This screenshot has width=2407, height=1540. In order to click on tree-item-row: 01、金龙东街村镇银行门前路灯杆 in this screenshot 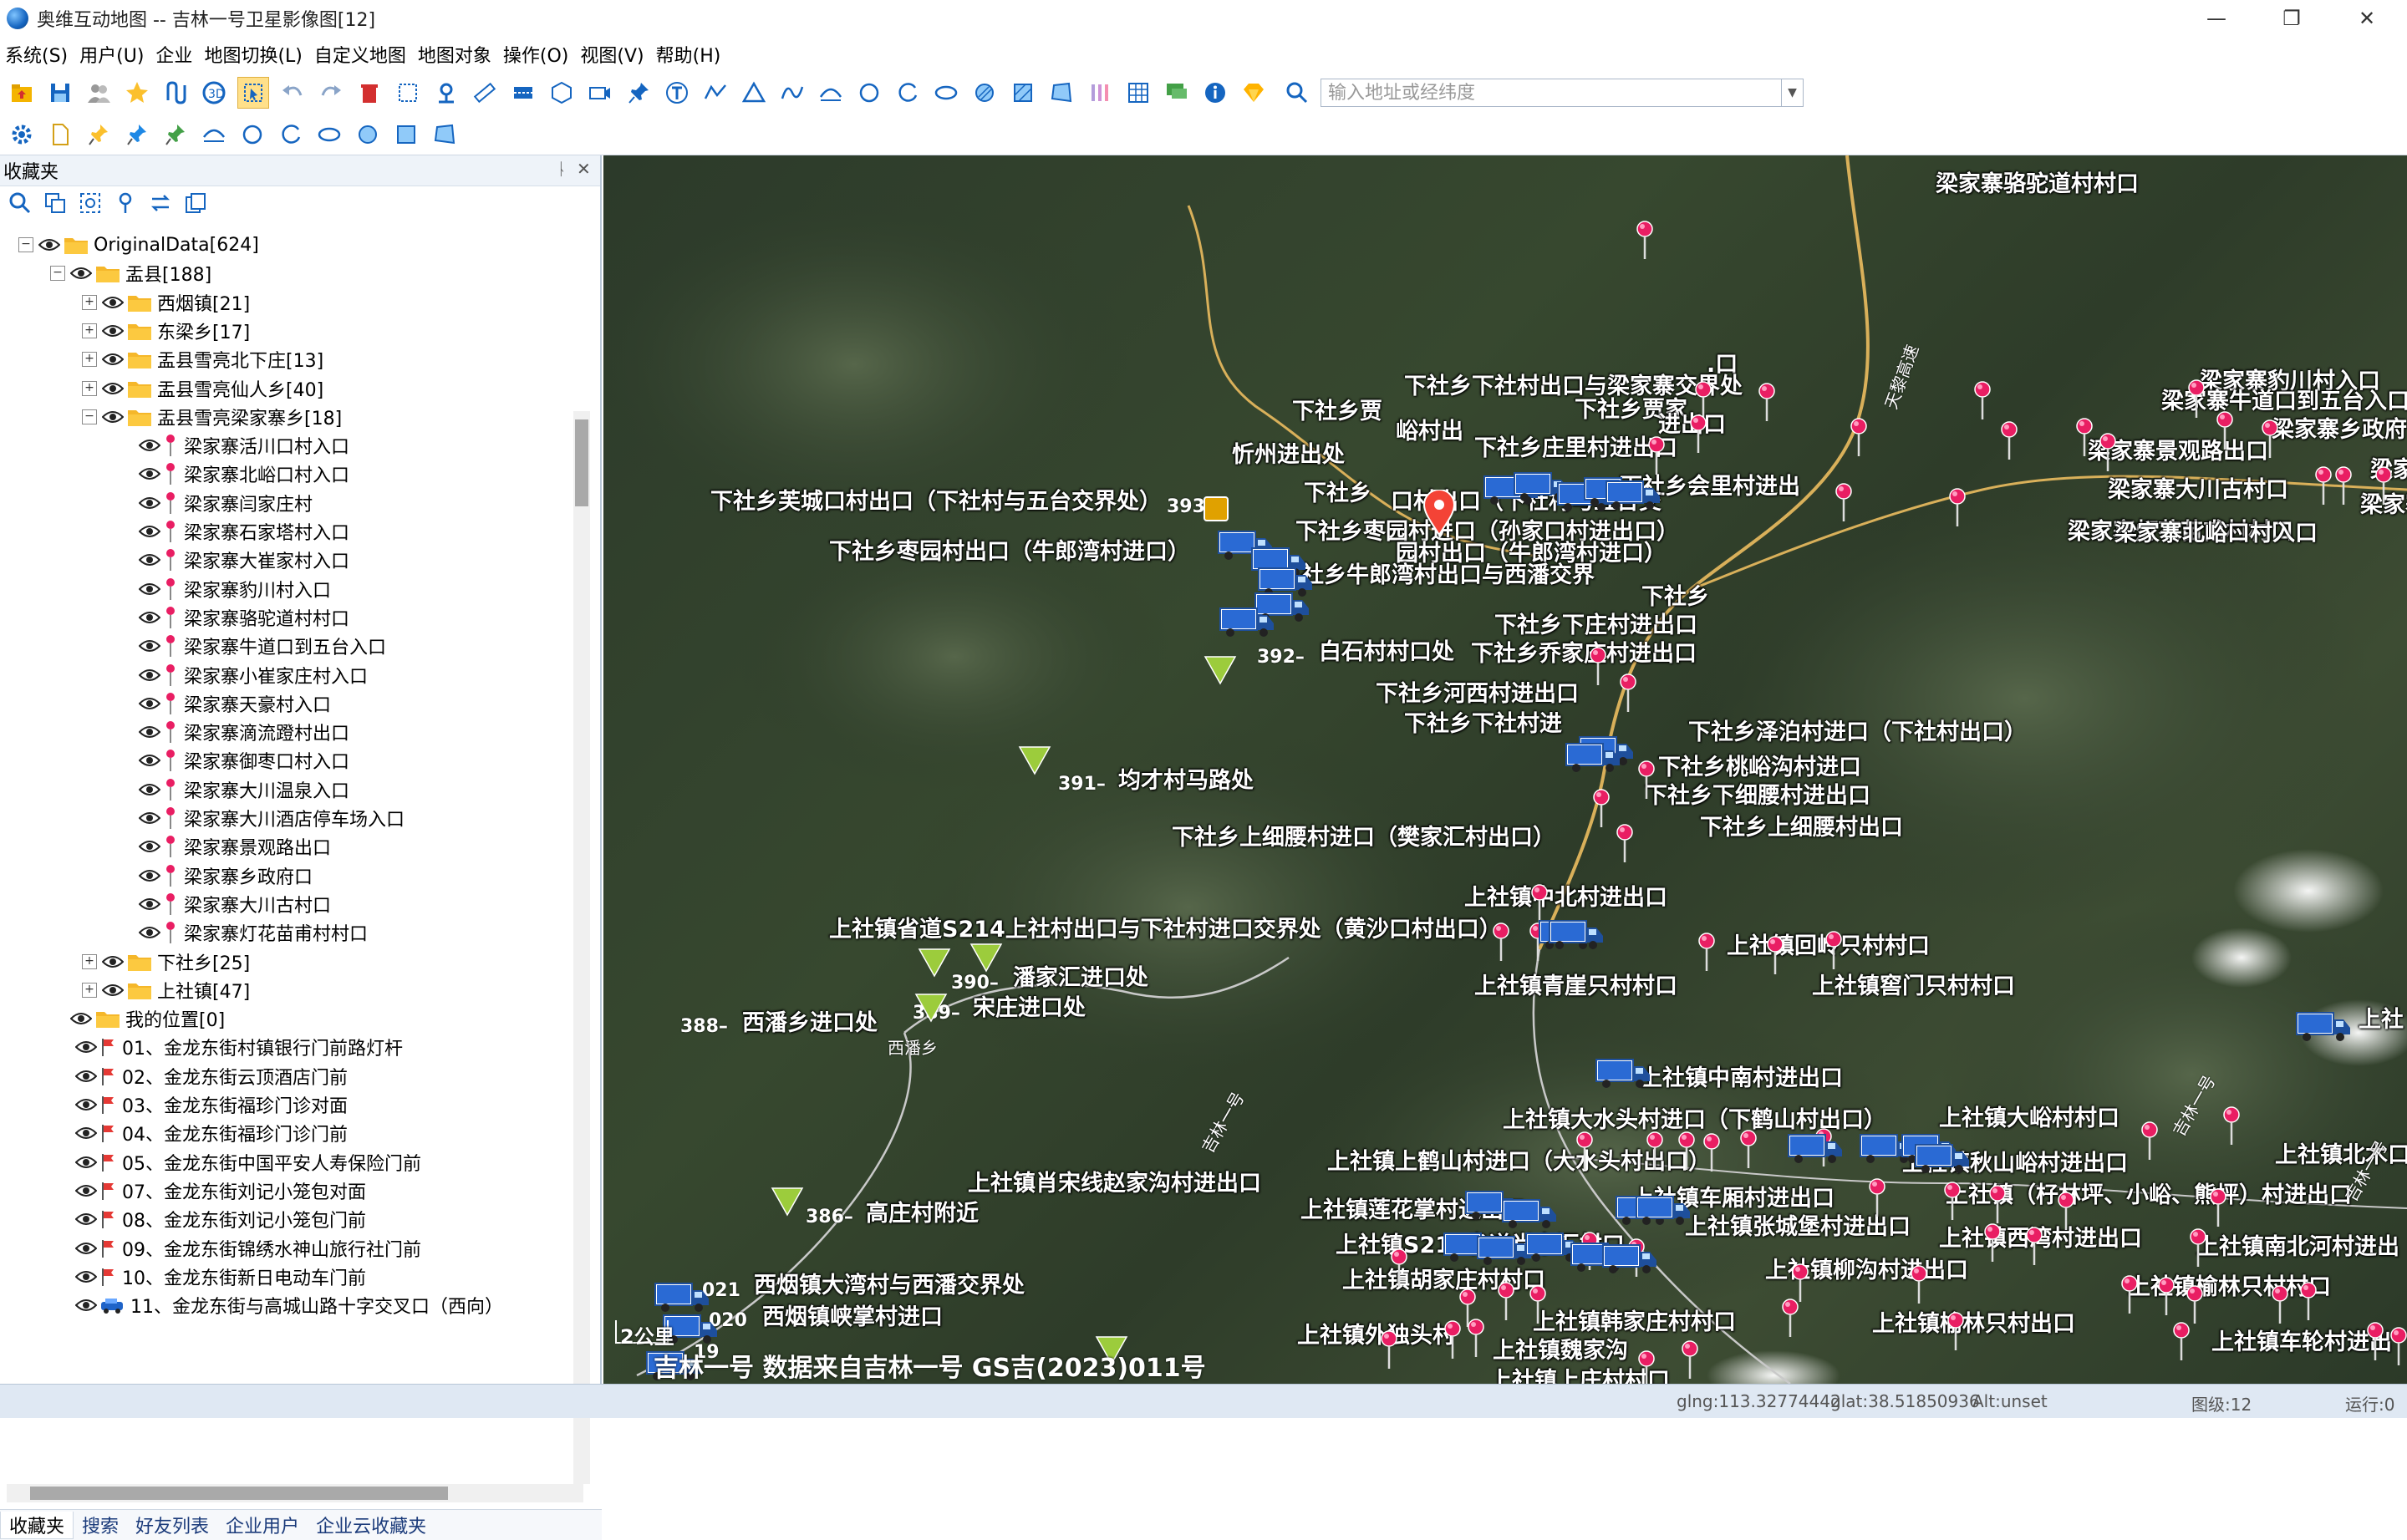, I will do `click(239, 1047)`.